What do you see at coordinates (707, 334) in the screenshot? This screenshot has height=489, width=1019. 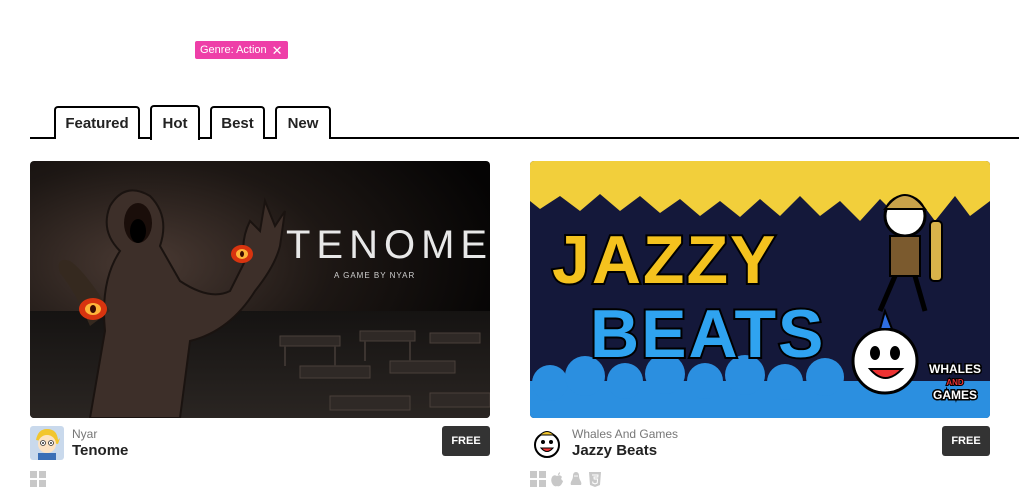 I see `cover-title-line2: BEATS` at bounding box center [707, 334].